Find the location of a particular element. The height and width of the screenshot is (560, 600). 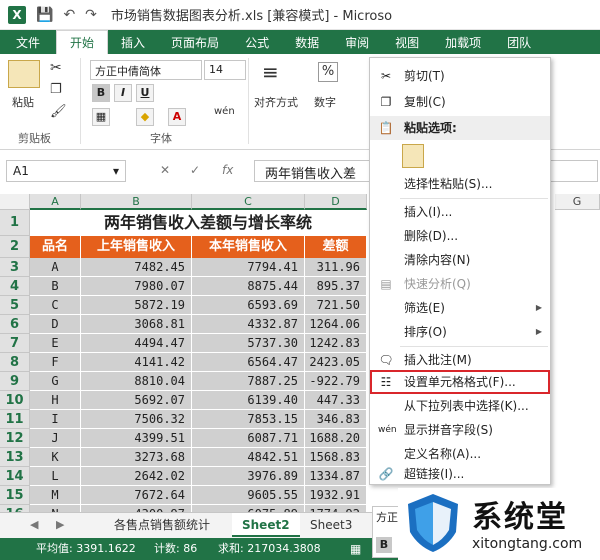

table-cell: 4332.87 is located at coordinates (248, 324).